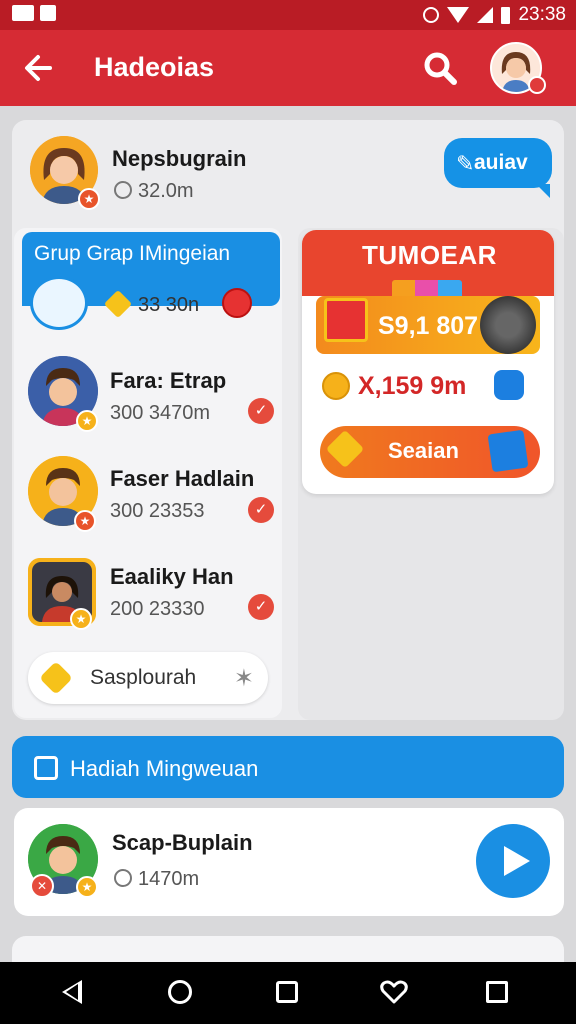  Describe the element at coordinates (23, 13) in the screenshot. I see `mail-notification-icon` at that location.